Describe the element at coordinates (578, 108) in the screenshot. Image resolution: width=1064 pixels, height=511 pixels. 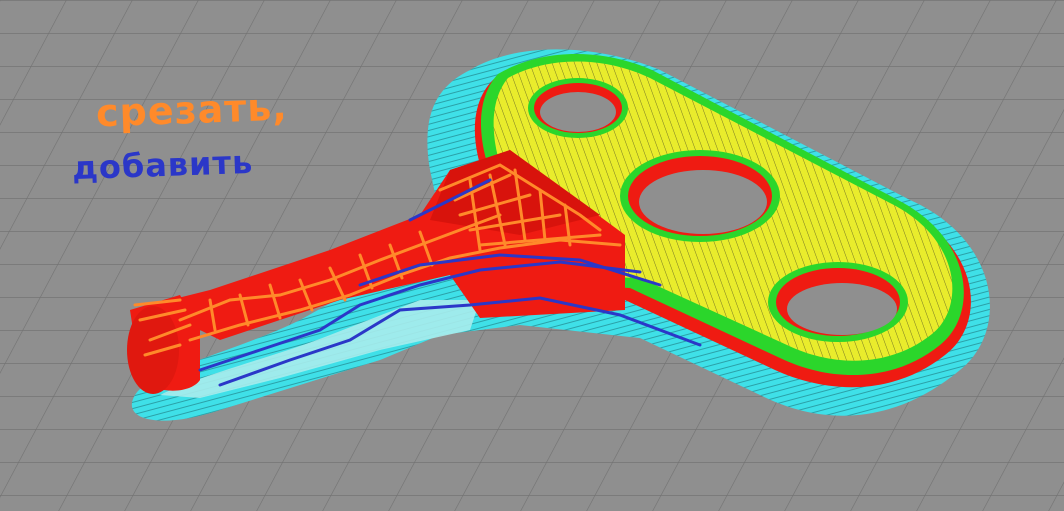
I see `hole-top` at that location.